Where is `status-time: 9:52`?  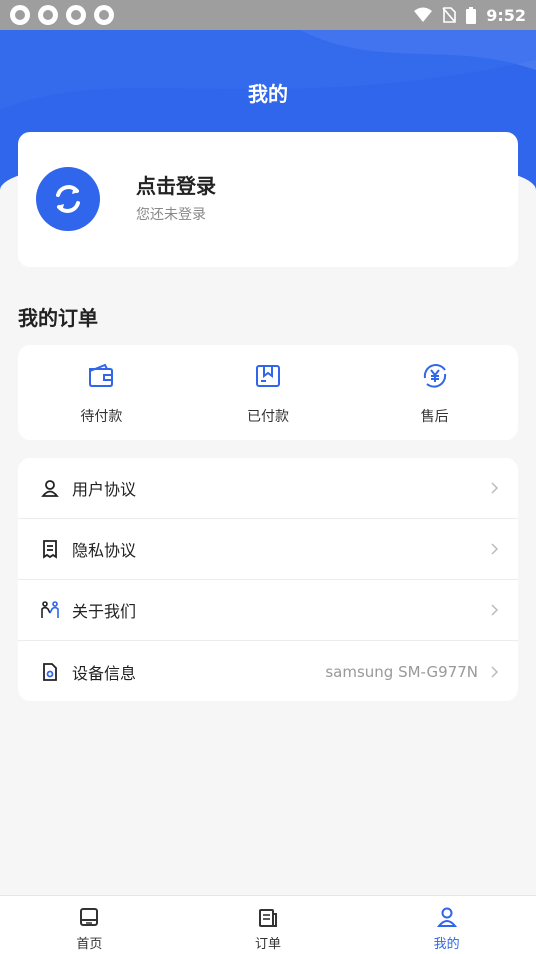
status-time: 9:52 is located at coordinates (506, 15).